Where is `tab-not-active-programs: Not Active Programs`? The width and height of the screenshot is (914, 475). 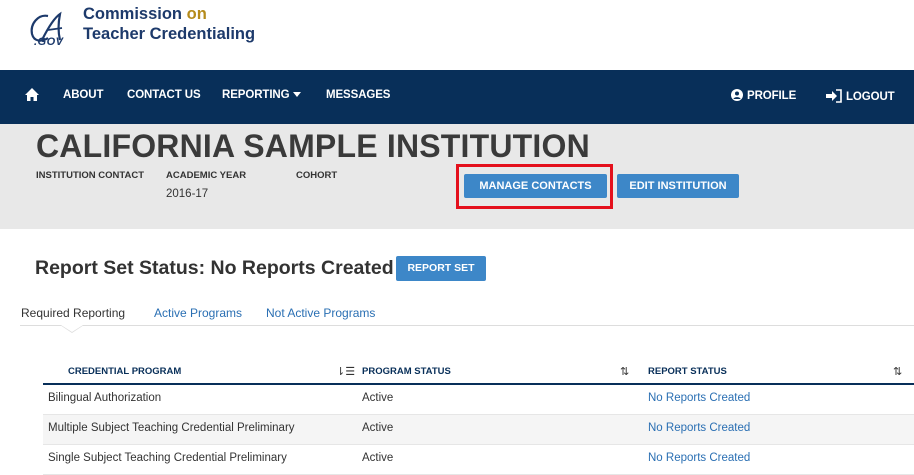
tab-not-active-programs: Not Active Programs is located at coordinates (320, 313).